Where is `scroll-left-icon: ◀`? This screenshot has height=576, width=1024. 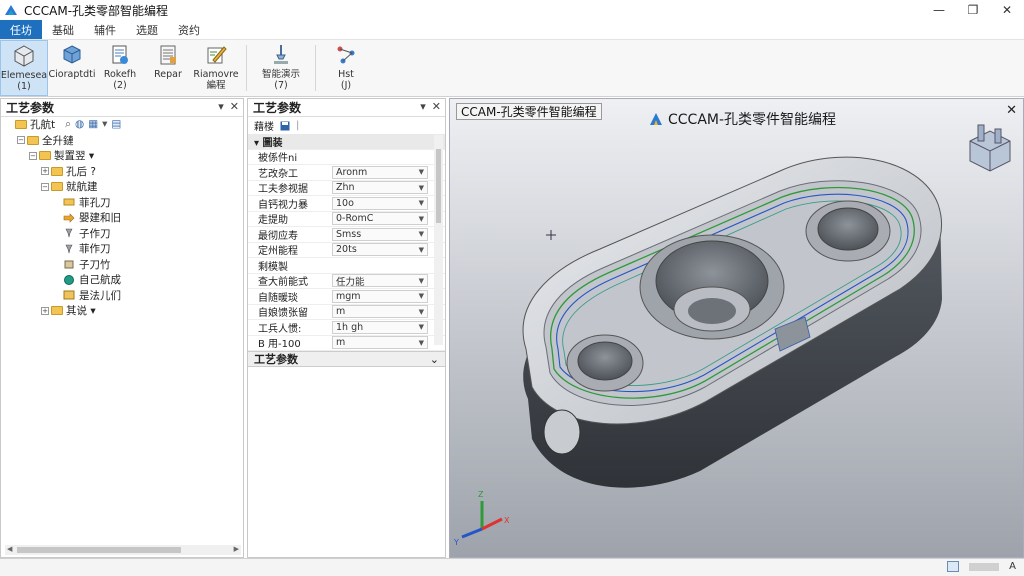
scroll-left-icon: ◀ is located at coordinates (9, 549).